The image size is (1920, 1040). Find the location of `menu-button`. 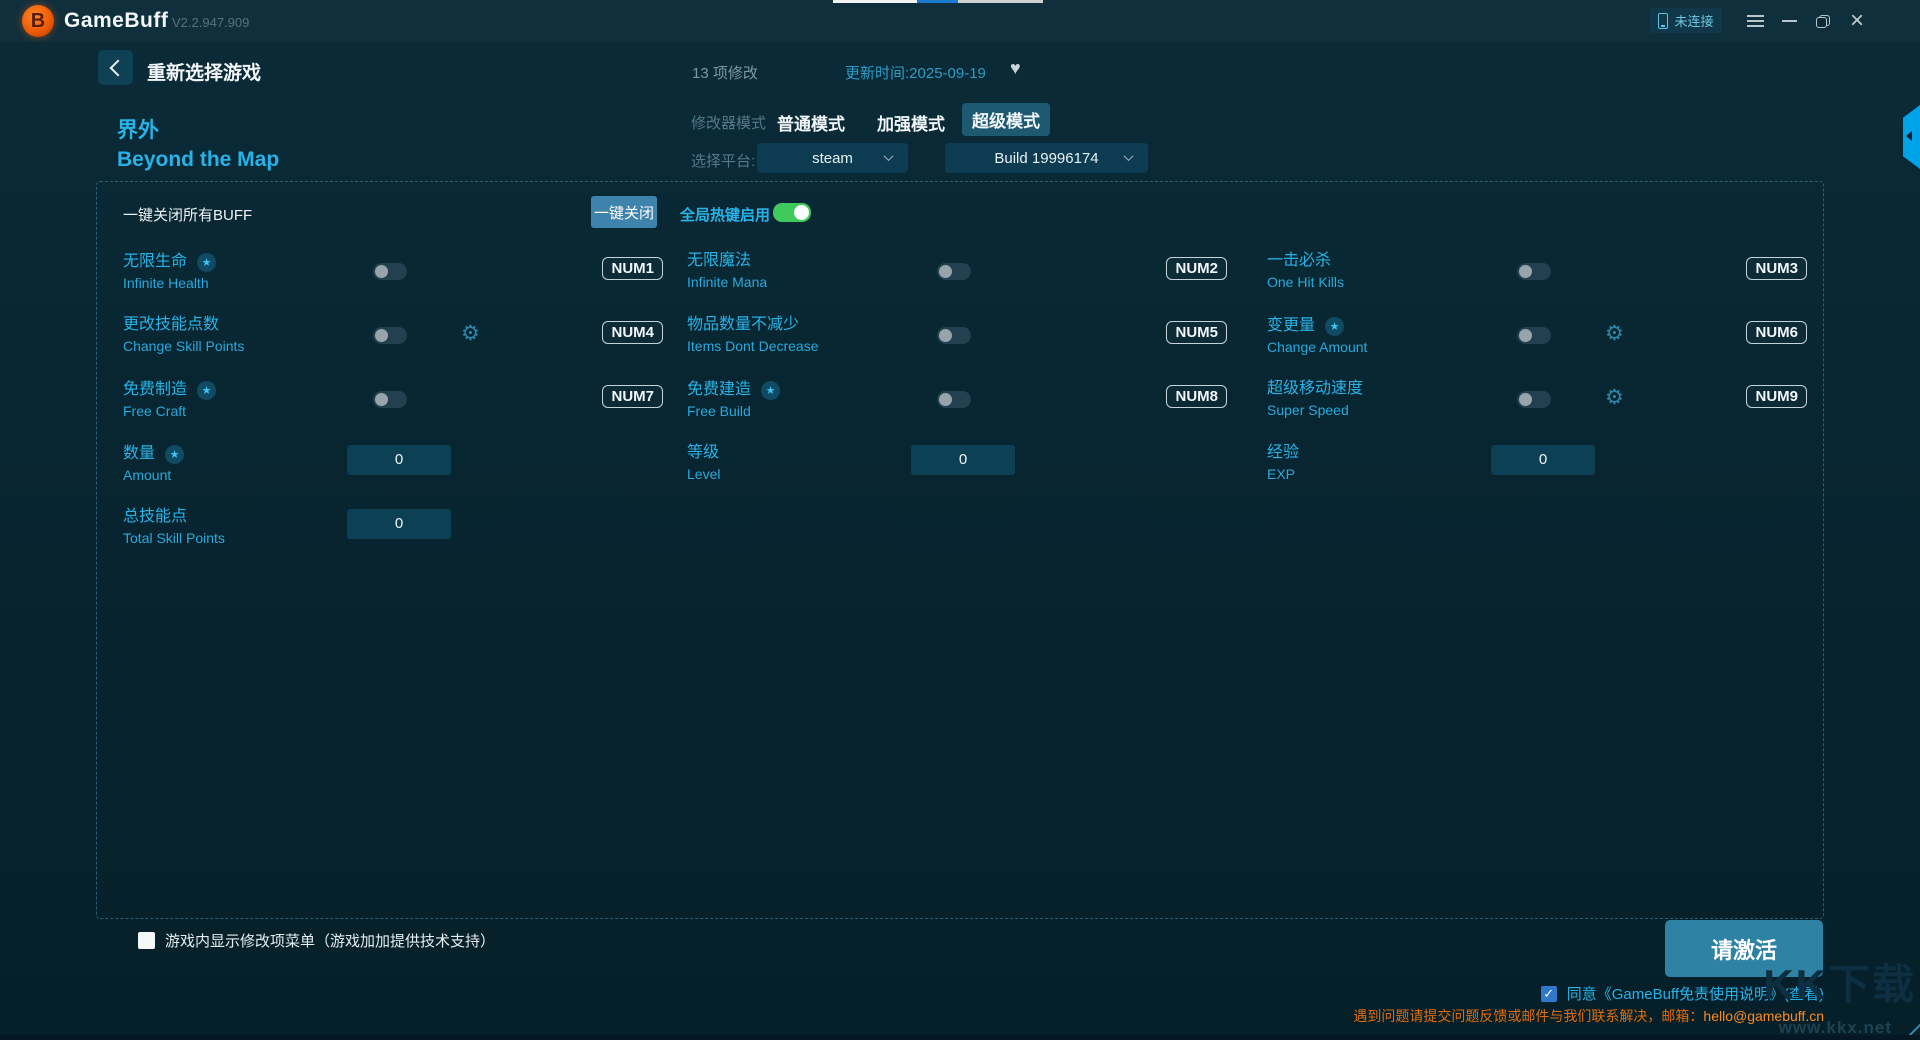

menu-button is located at coordinates (1755, 21).